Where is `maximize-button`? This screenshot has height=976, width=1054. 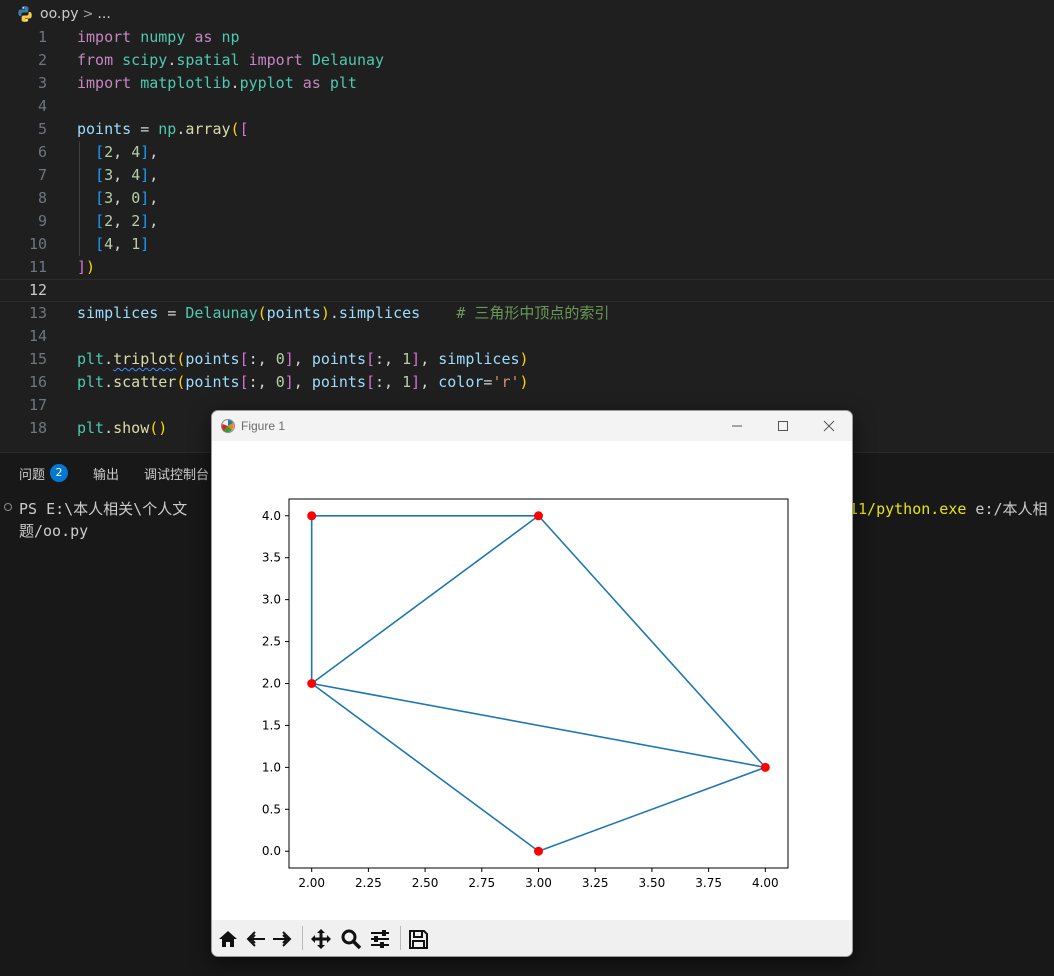 maximize-button is located at coordinates (783, 426).